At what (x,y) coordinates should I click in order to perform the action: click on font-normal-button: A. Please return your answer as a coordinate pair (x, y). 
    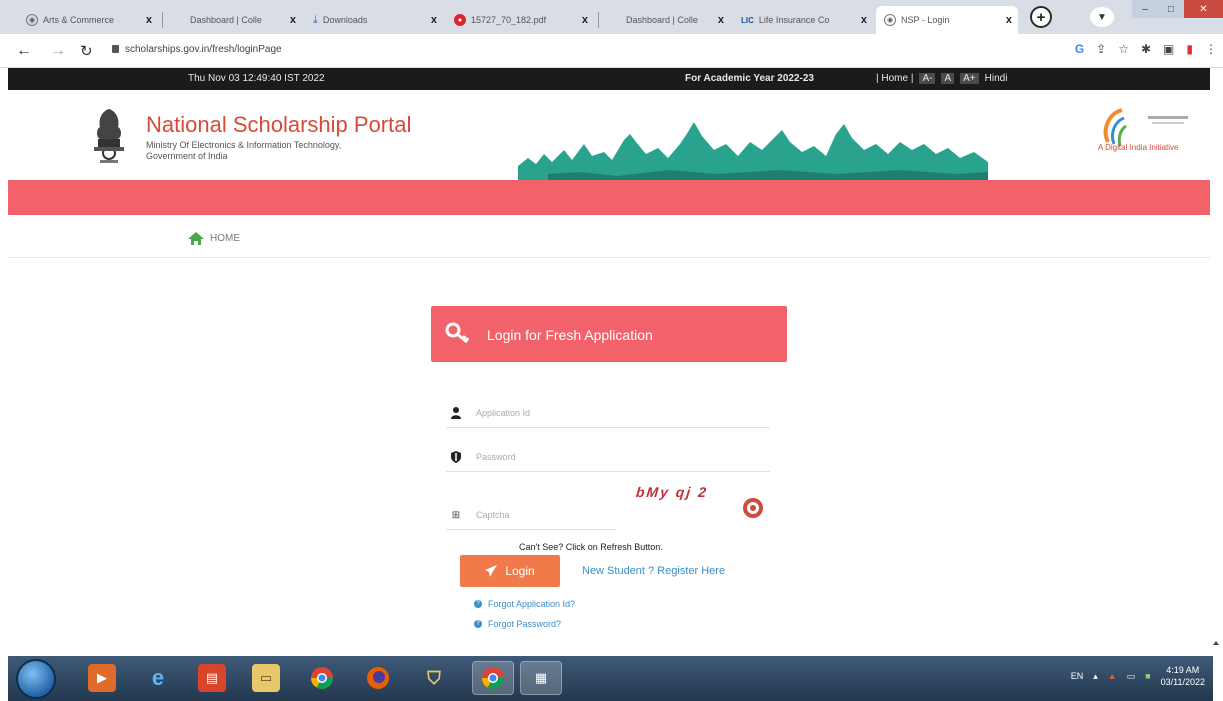
    Looking at the image, I should click on (948, 78).